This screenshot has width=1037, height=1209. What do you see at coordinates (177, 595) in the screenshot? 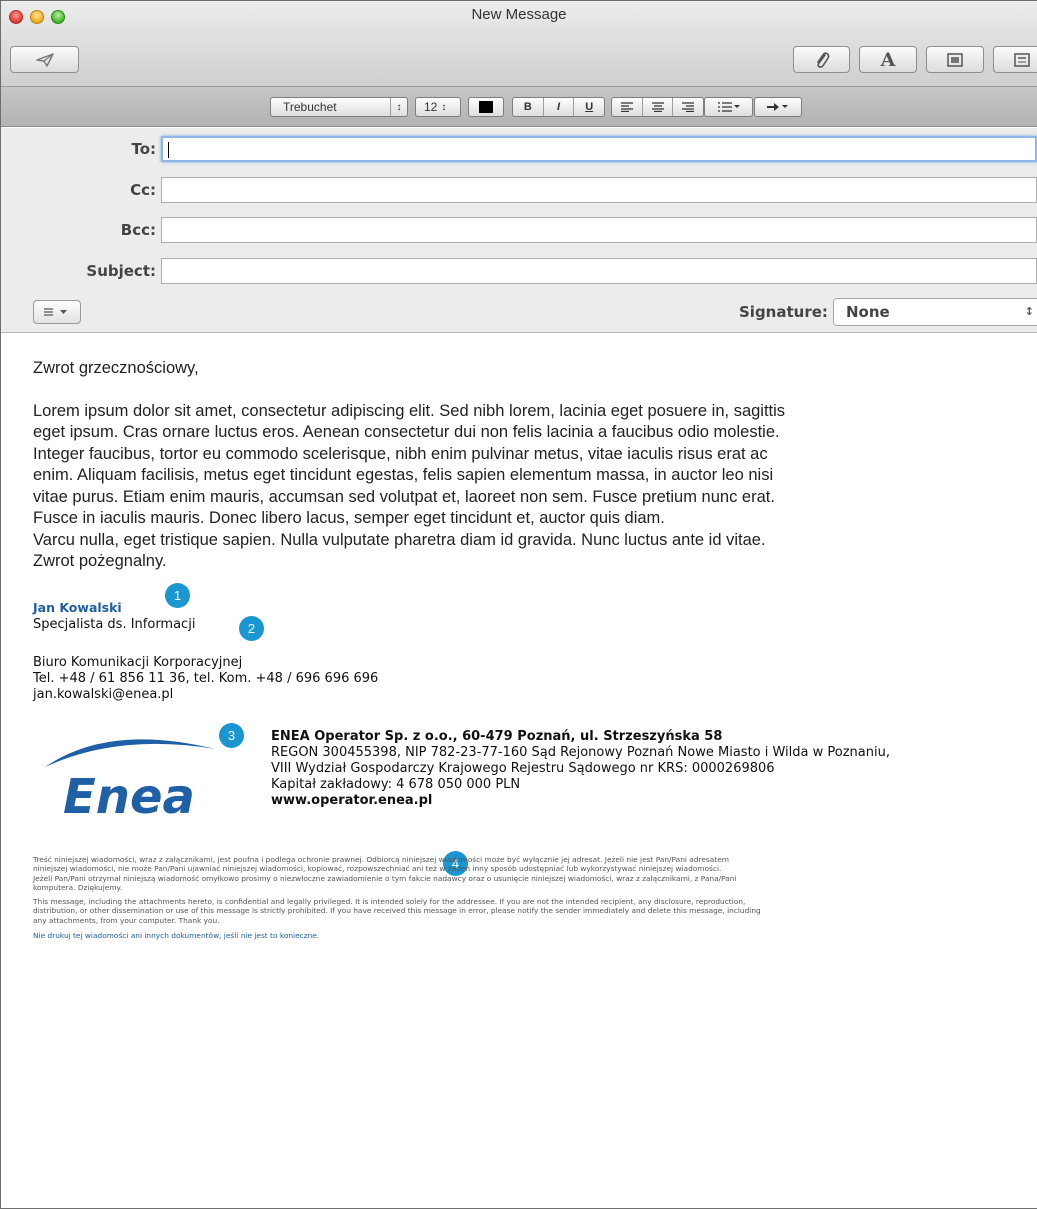
I see `annotation-badge-1: 1` at bounding box center [177, 595].